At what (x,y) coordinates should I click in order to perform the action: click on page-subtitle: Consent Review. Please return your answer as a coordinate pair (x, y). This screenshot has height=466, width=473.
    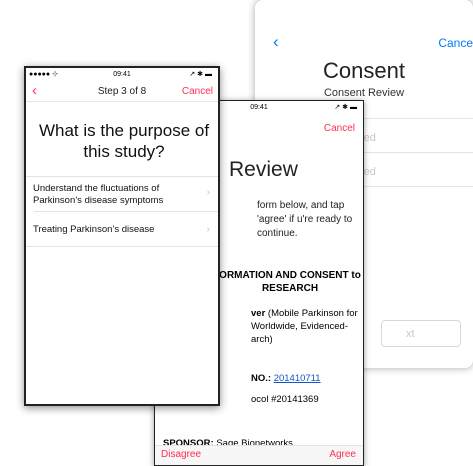
    Looking at the image, I should click on (364, 93).